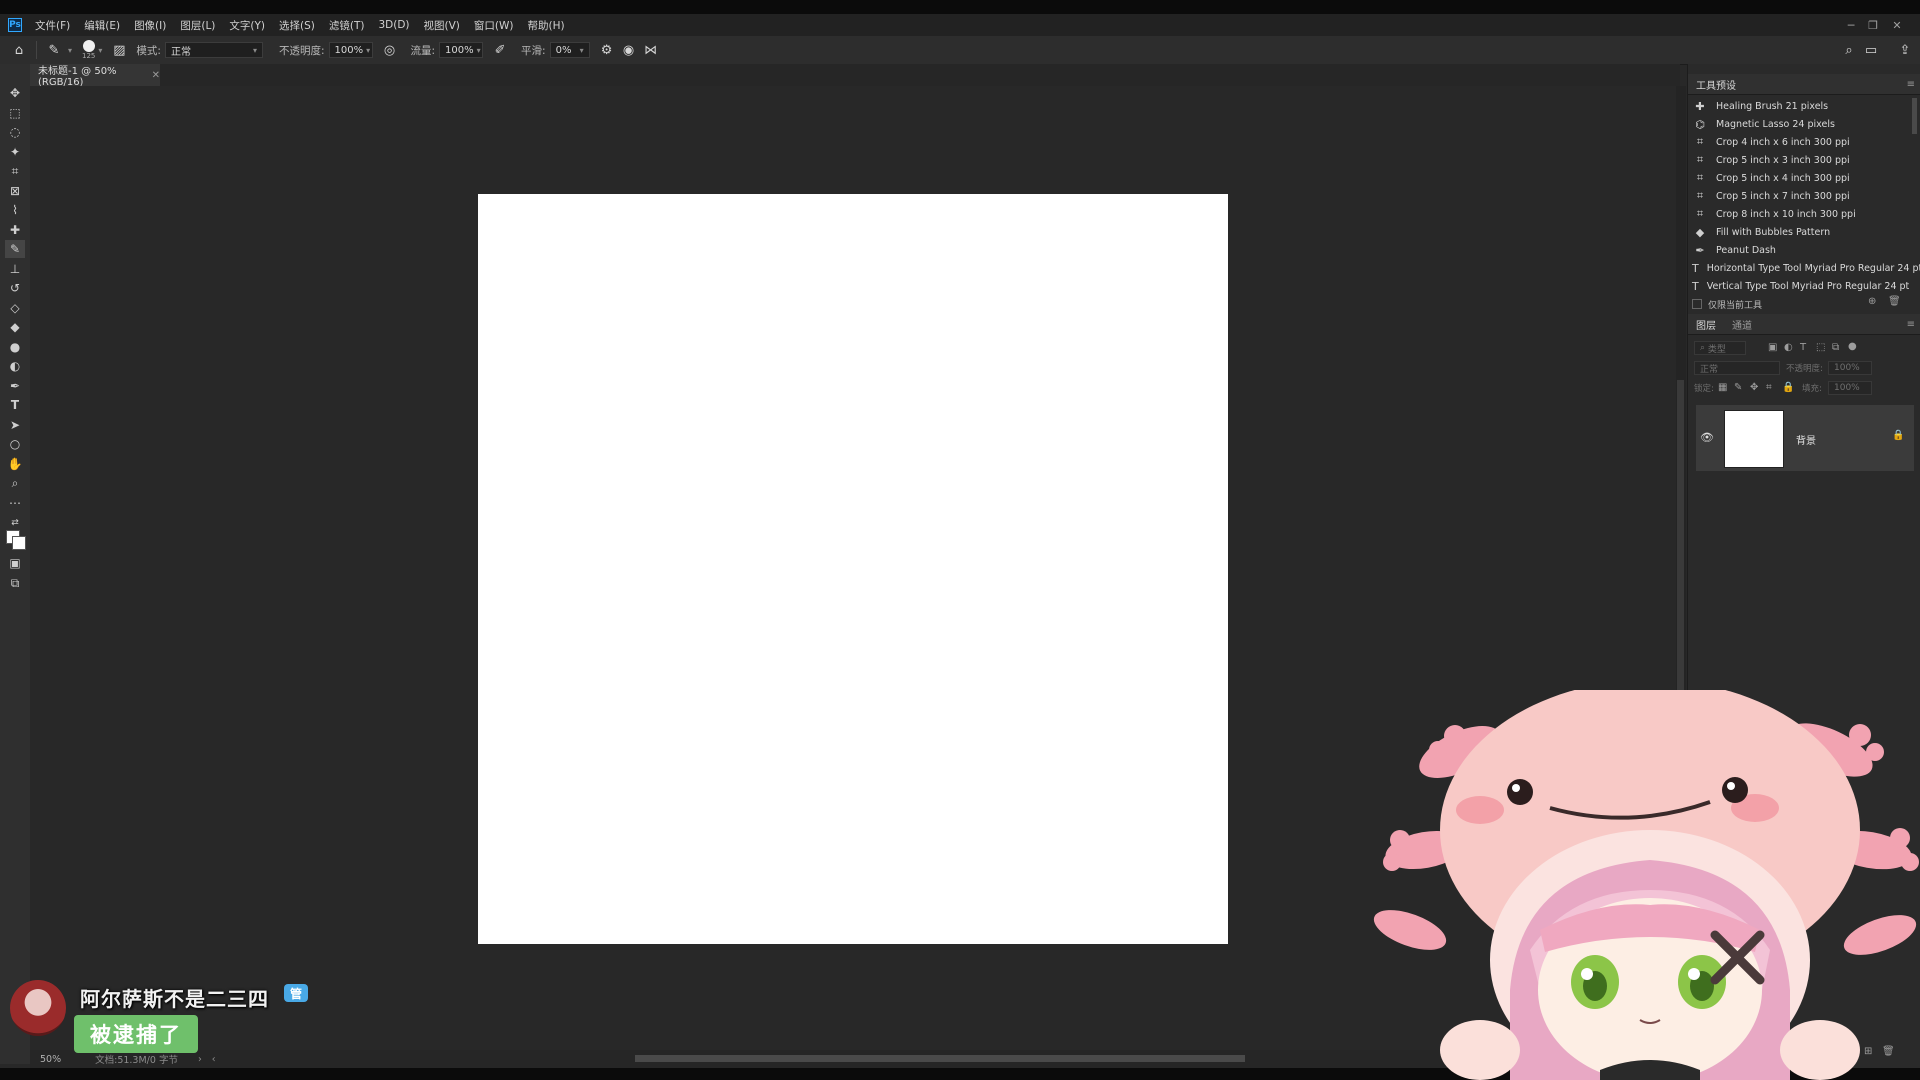  What do you see at coordinates (15, 93) in the screenshot?
I see `move-tool-icon: ✥` at bounding box center [15, 93].